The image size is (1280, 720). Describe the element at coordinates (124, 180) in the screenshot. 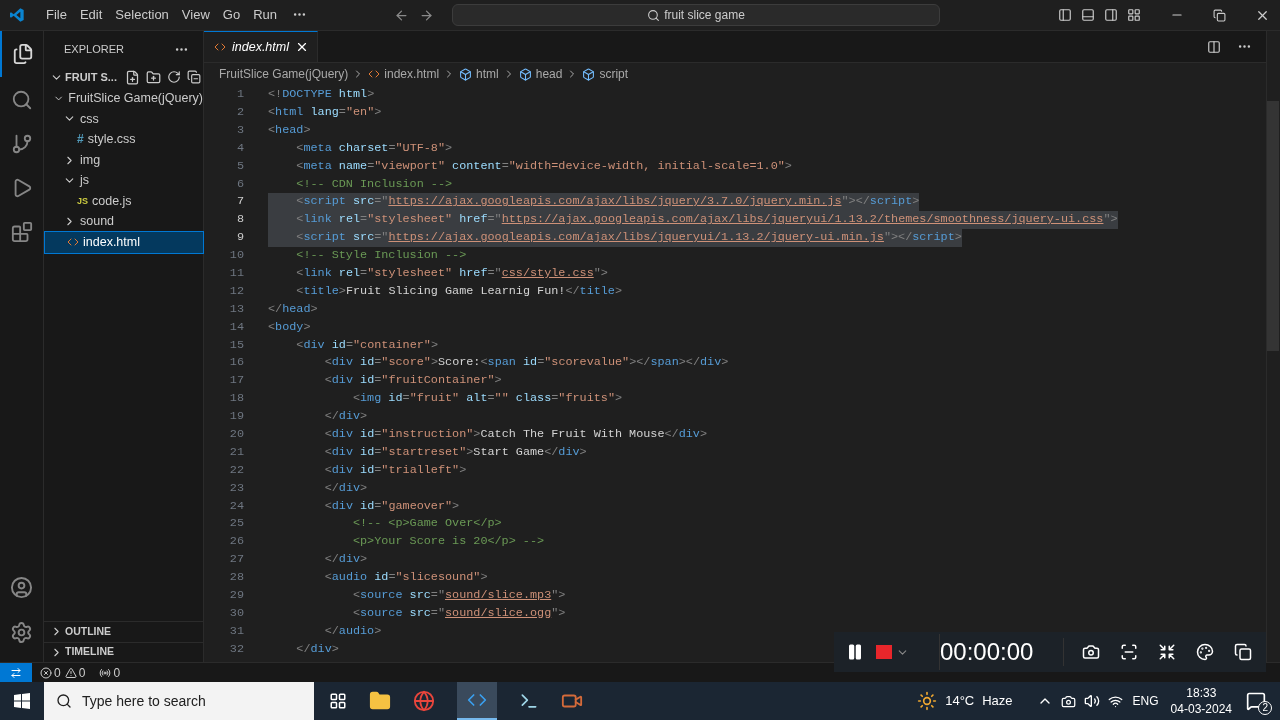

I see `tree-item: js` at that location.